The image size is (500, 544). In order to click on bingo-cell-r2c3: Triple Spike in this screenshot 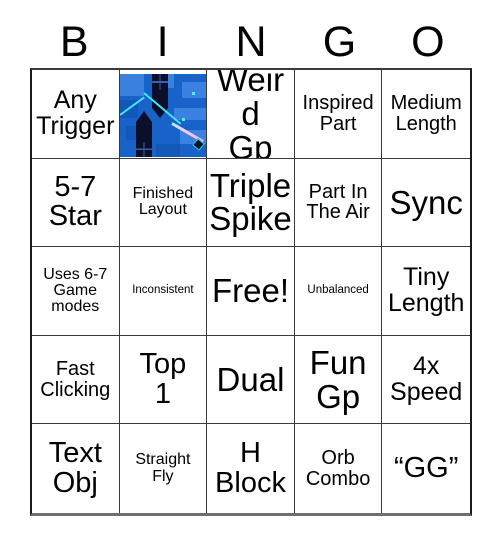, I will do `click(251, 203)`.